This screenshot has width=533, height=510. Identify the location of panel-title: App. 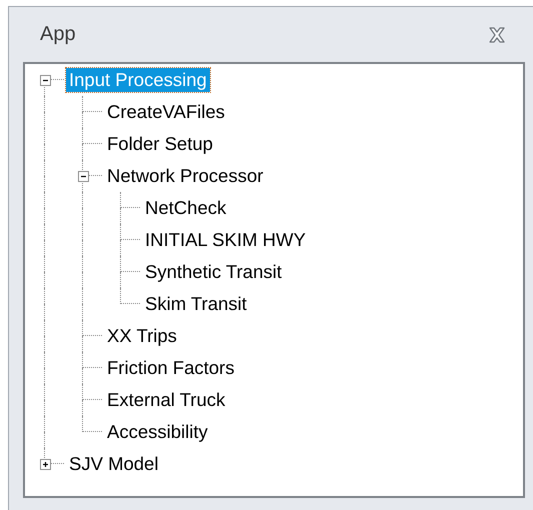
(58, 34).